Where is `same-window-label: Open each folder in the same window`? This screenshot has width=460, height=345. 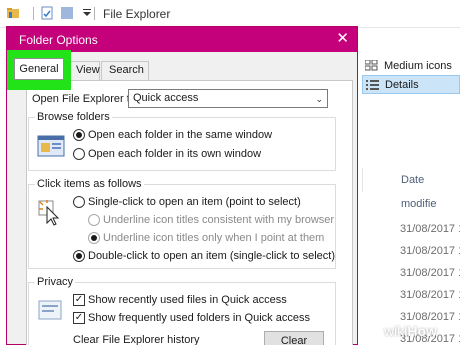
same-window-label: Open each folder in the same window is located at coordinates (180, 135).